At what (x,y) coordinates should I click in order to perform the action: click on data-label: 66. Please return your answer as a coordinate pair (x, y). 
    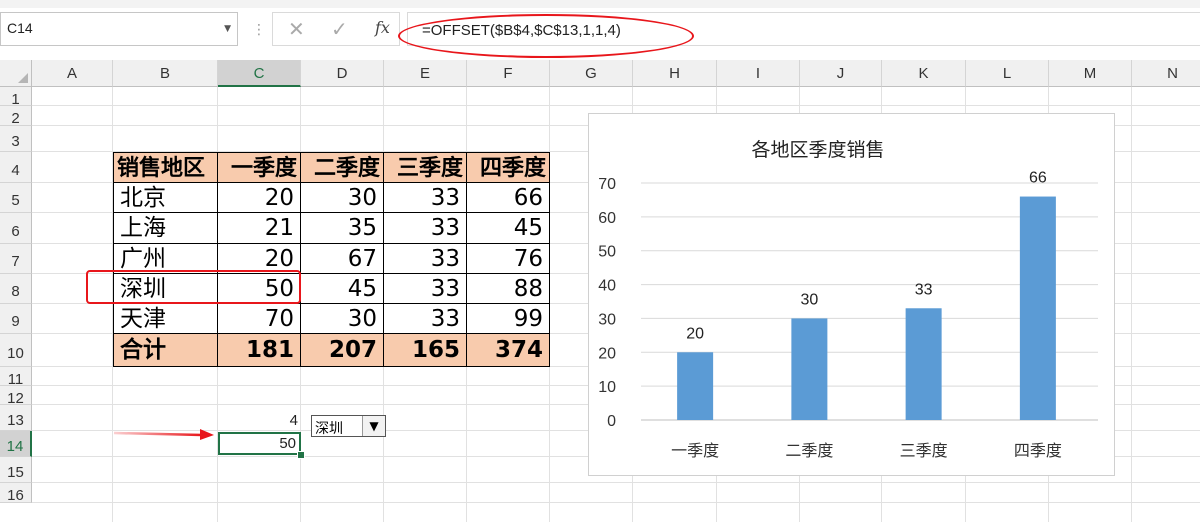
    Looking at the image, I should click on (1038, 178).